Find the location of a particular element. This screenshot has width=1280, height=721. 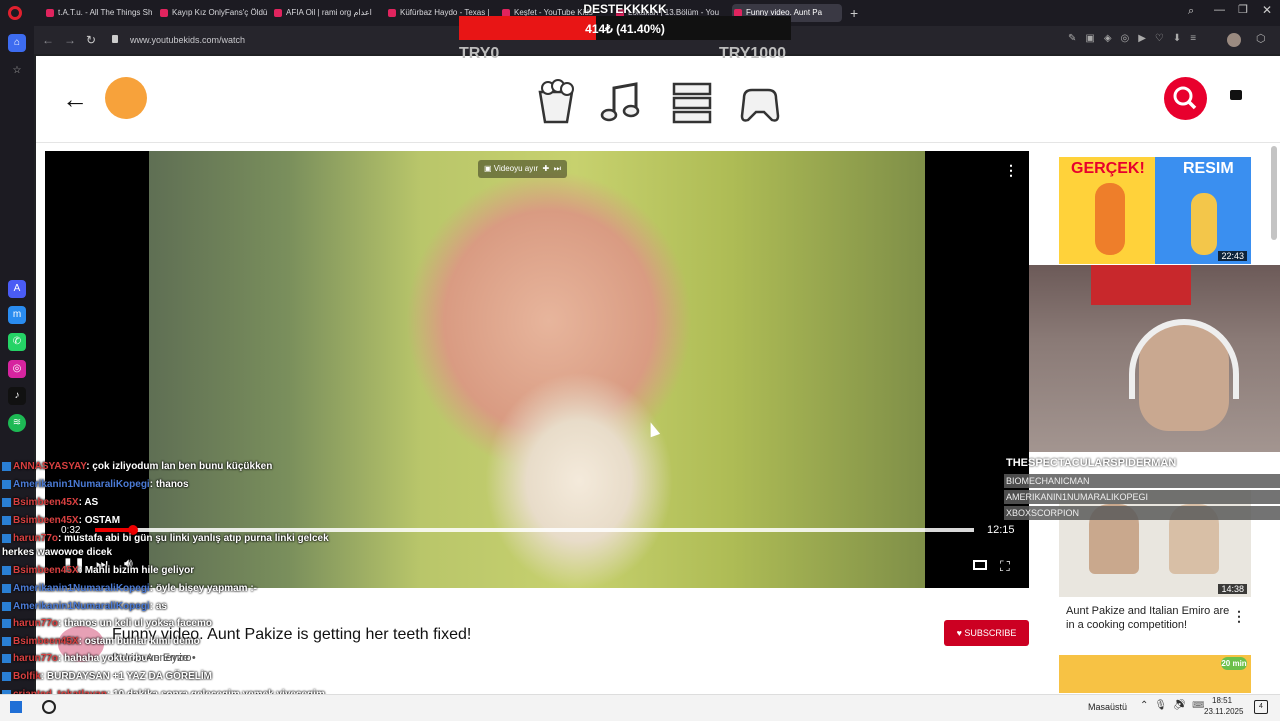

avatar is located at coordinates (1234, 40).